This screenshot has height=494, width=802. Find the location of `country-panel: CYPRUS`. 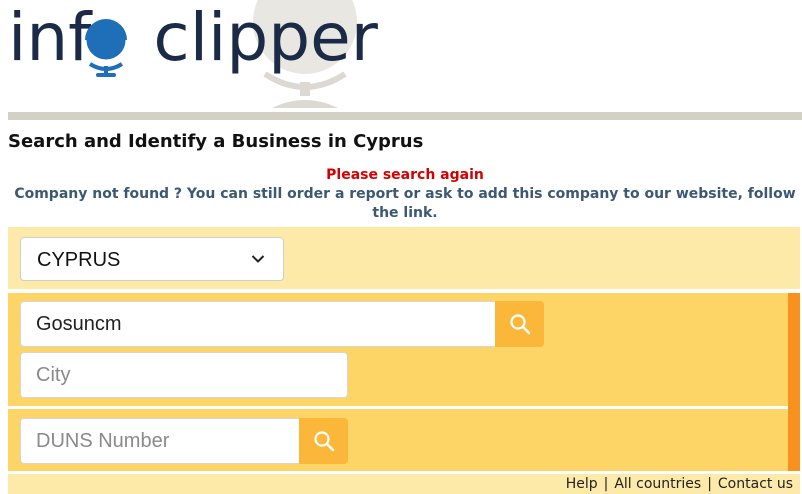

country-panel: CYPRUS is located at coordinates (404, 258).